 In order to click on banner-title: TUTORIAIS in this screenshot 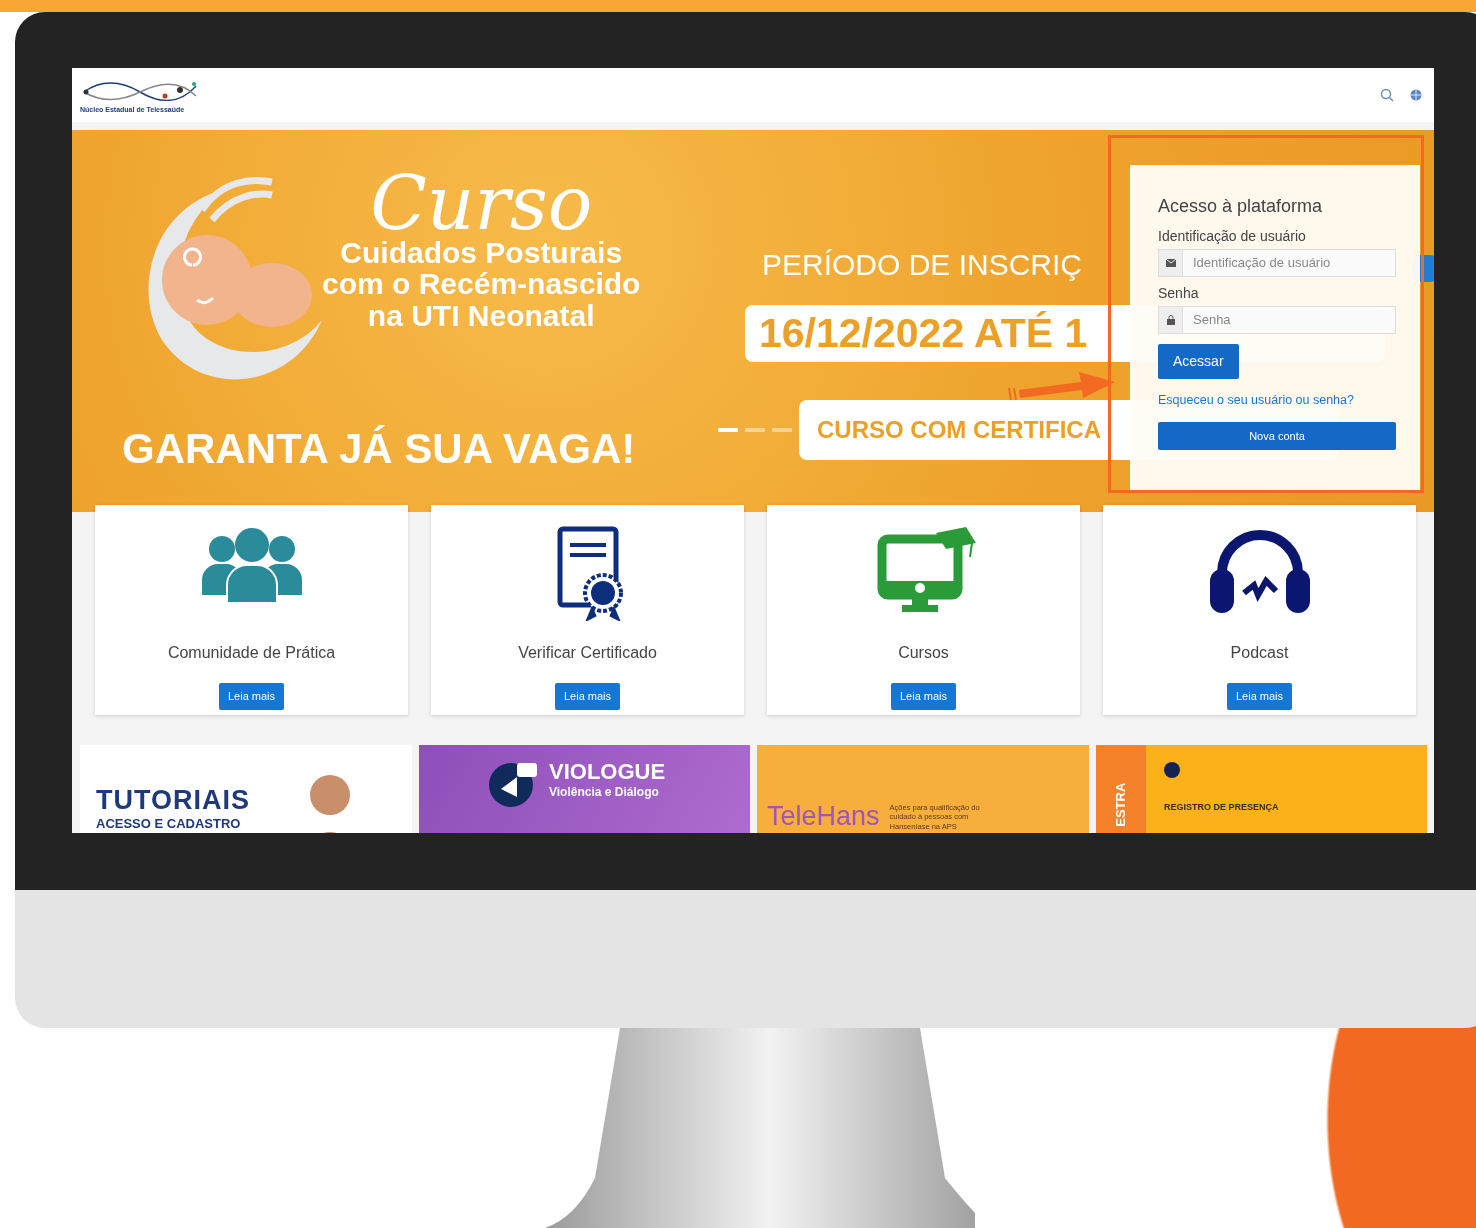, I will do `click(173, 800)`.